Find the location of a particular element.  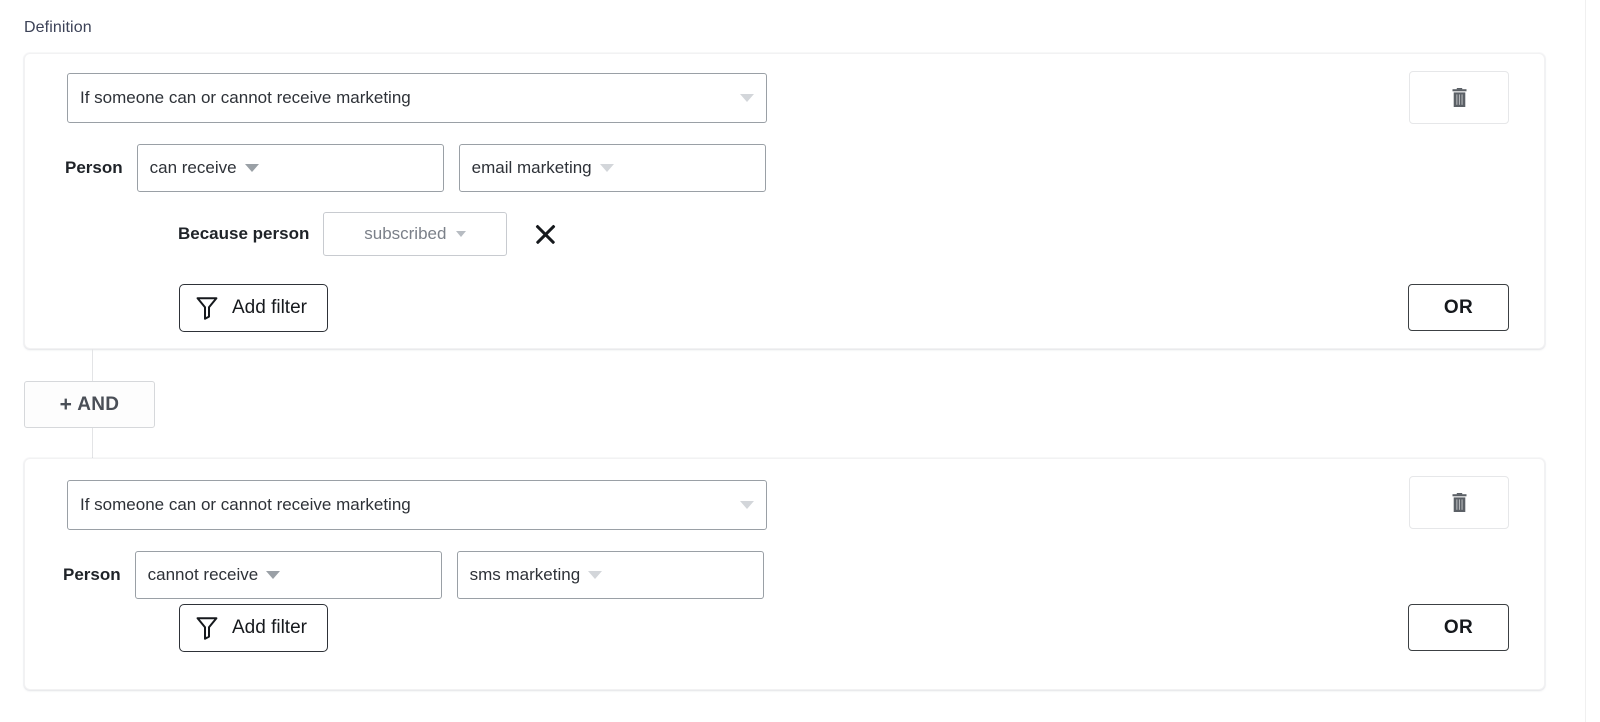

page-title: Definition is located at coordinates (58, 27).